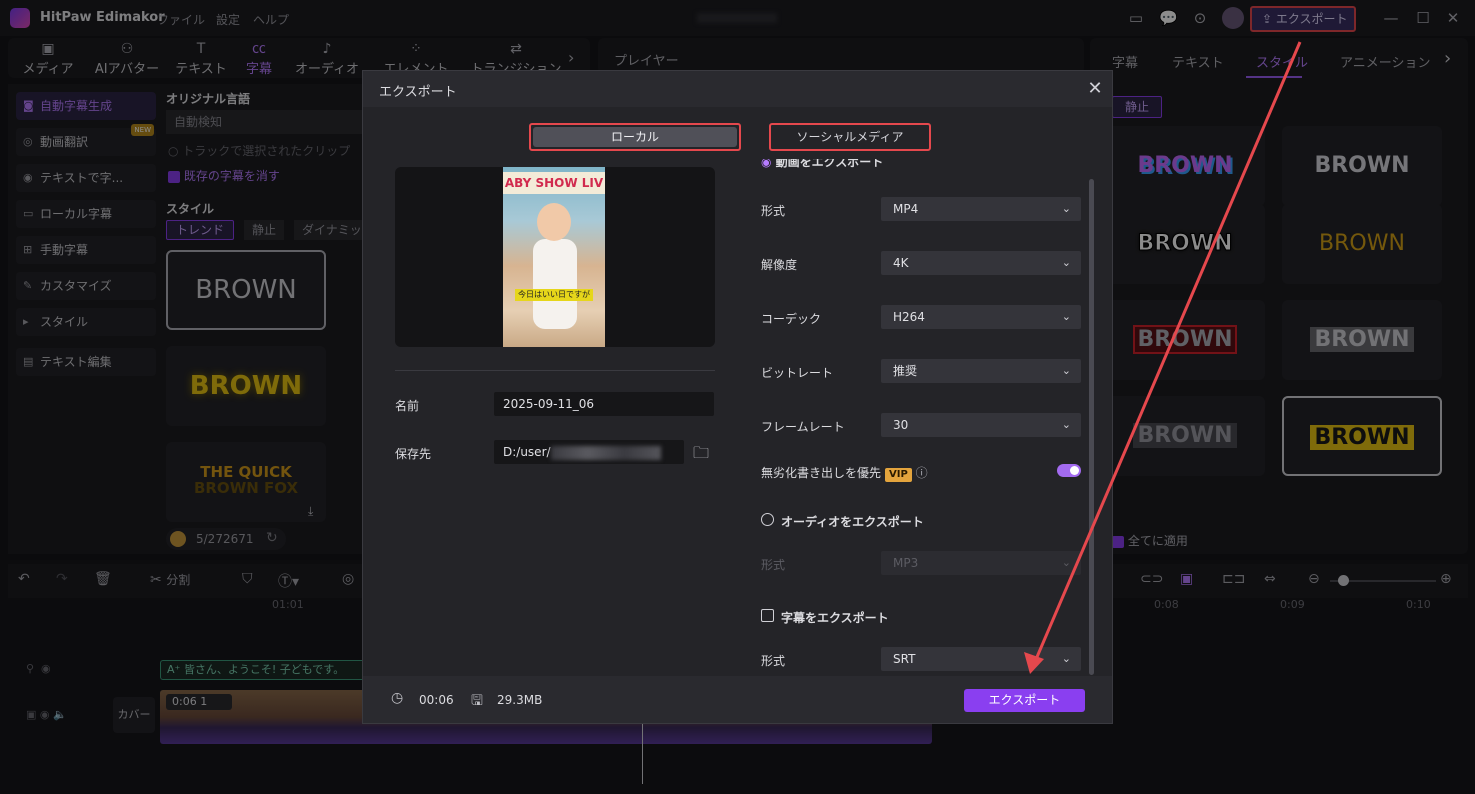  What do you see at coordinates (737, 699) in the screenshot?
I see `dialog-footer: ◷ 00:06 🖫 29.3MB エクスポート` at bounding box center [737, 699].